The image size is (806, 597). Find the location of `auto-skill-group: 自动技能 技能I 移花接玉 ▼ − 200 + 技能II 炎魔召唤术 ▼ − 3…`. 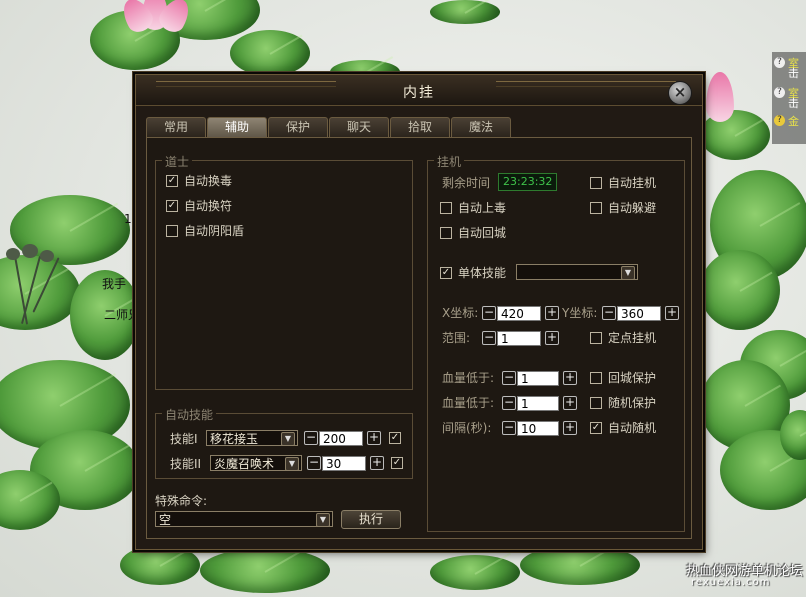

auto-skill-group: 自动技能 技能I 移花接玉 ▼ − 200 + 技能II 炎魔召唤术 ▼ − 3… is located at coordinates (284, 442).